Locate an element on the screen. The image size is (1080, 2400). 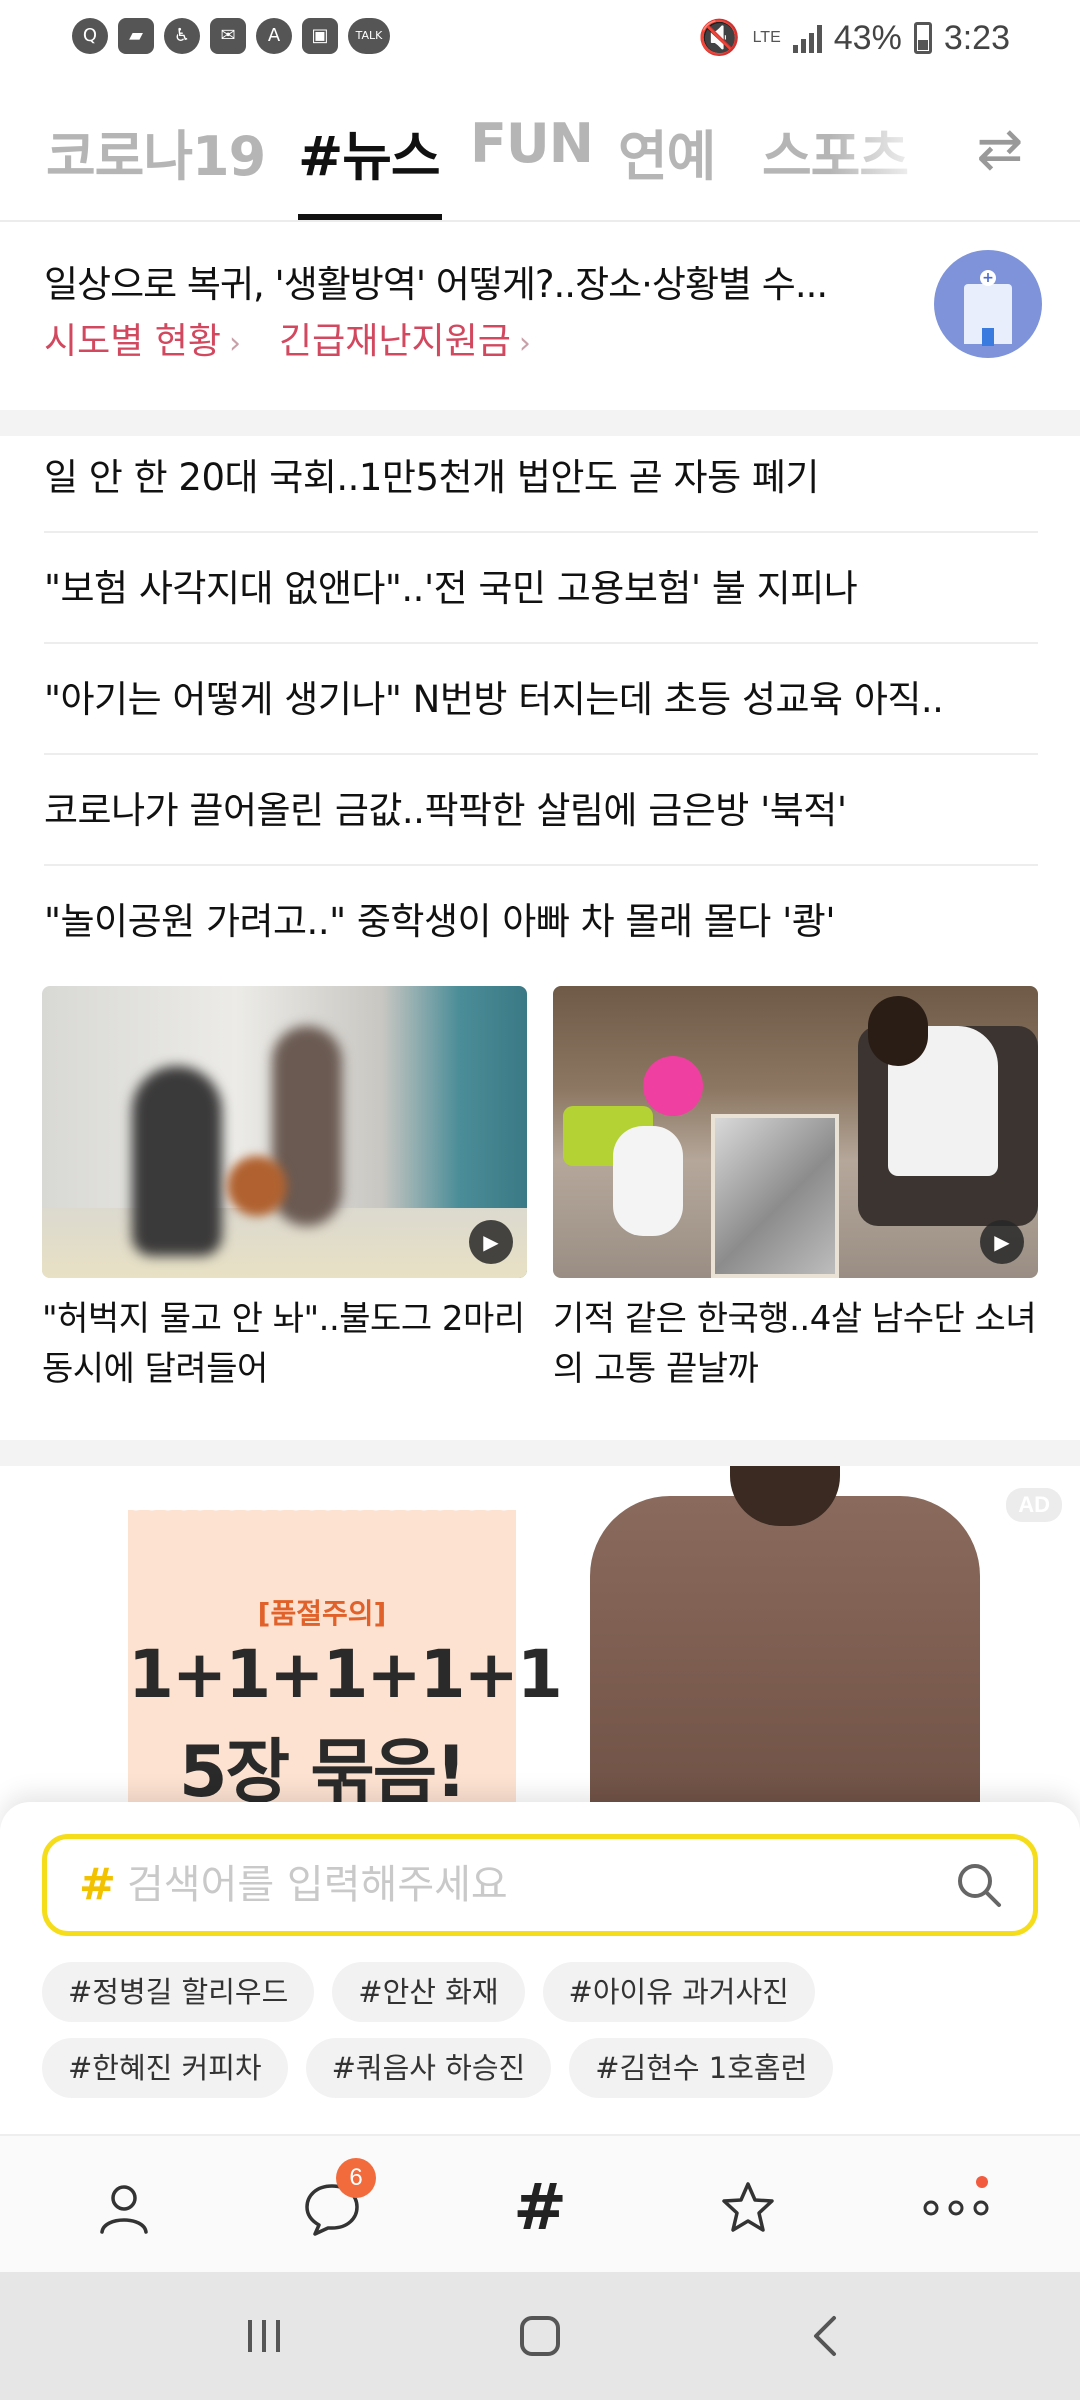
thumbnail-head is located at coordinates (898, 1031).